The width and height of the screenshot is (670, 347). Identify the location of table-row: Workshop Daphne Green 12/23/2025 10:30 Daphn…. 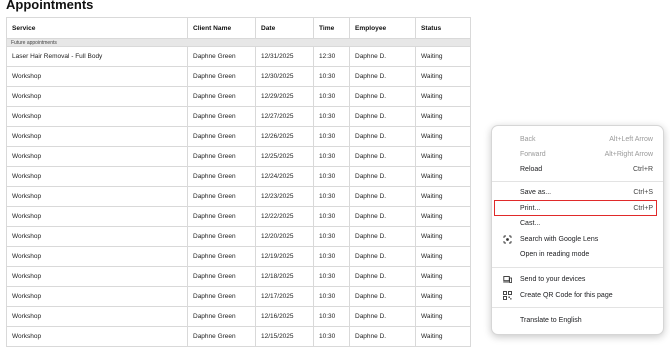
(238, 196).